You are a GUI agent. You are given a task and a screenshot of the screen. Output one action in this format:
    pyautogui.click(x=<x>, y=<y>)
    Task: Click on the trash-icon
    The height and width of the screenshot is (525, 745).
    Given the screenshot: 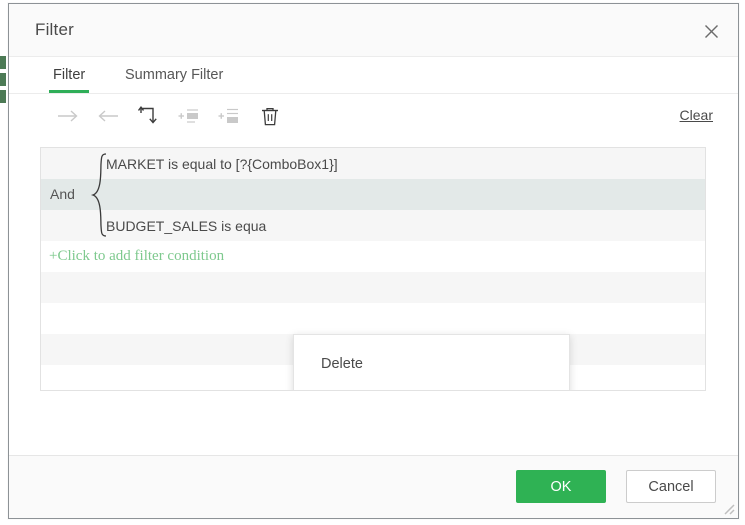 What is the action you would take?
    pyautogui.click(x=270, y=116)
    